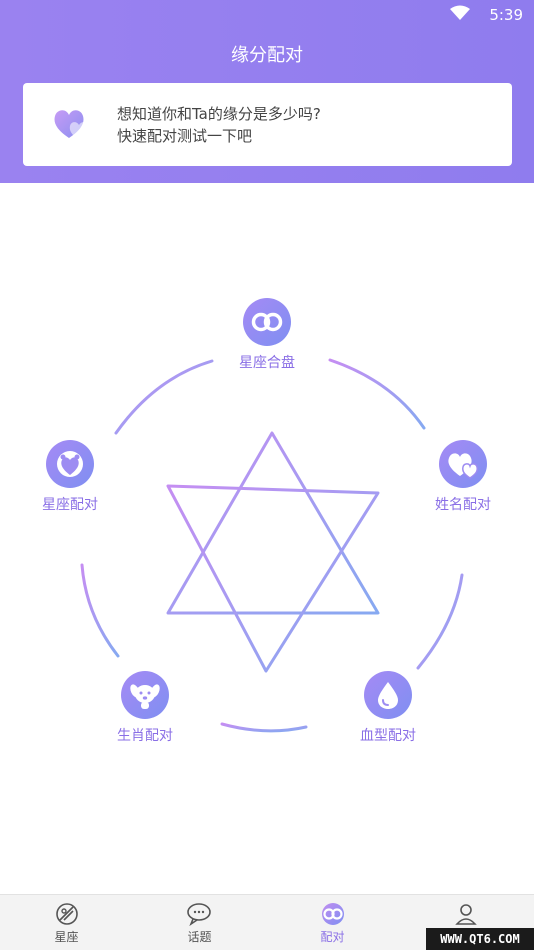 This screenshot has width=534, height=950. I want to click on user-icon, so click(465, 914).